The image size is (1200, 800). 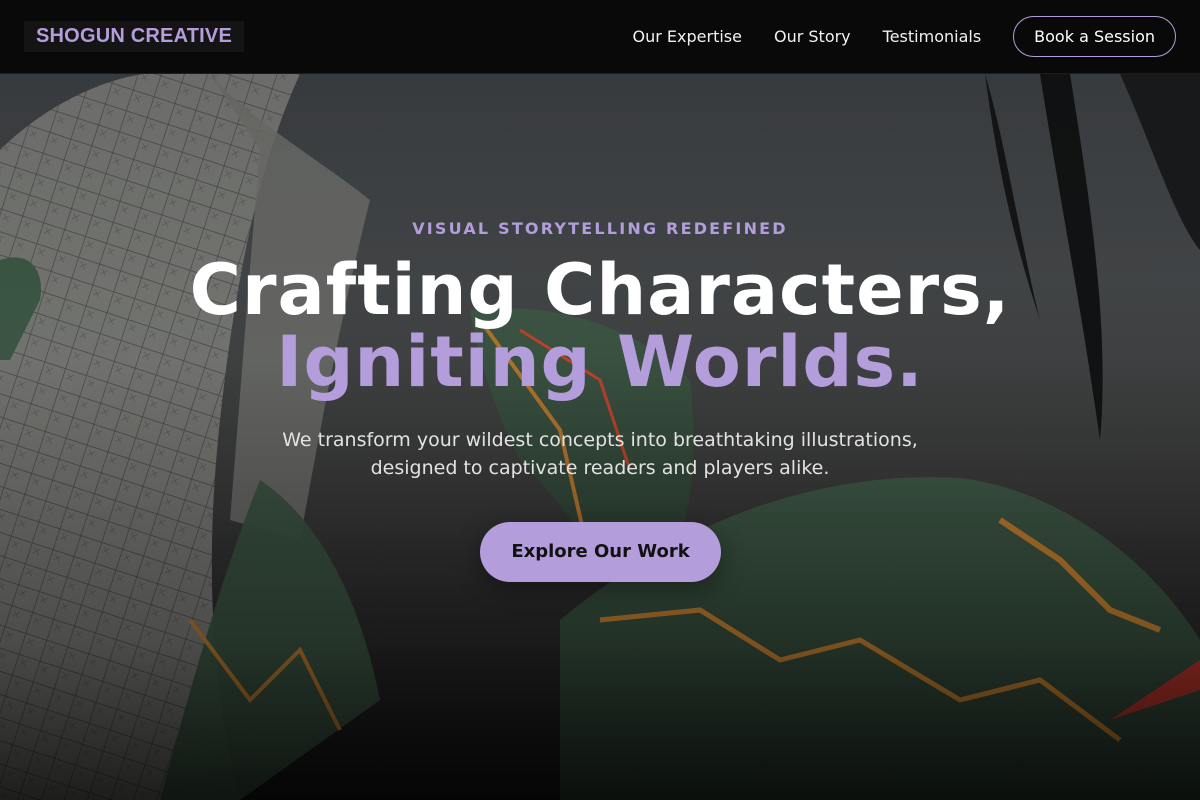 I want to click on nav-link-story: Our Story, so click(x=812, y=36).